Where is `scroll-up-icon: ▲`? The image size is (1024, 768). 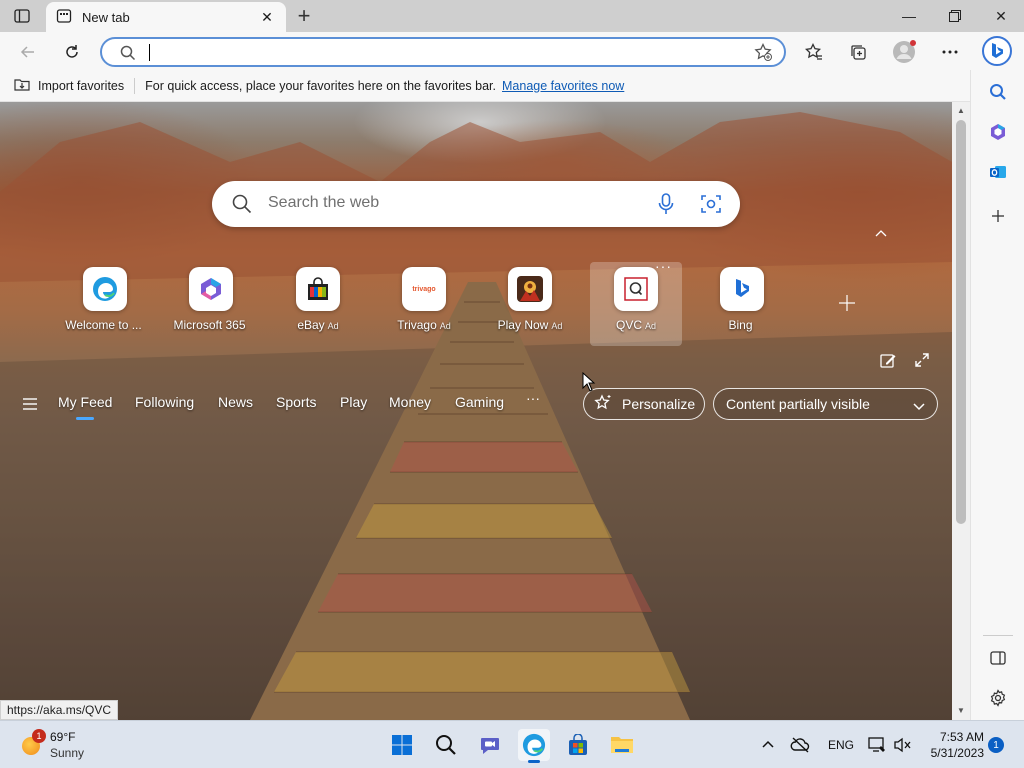 scroll-up-icon: ▲ is located at coordinates (961, 111).